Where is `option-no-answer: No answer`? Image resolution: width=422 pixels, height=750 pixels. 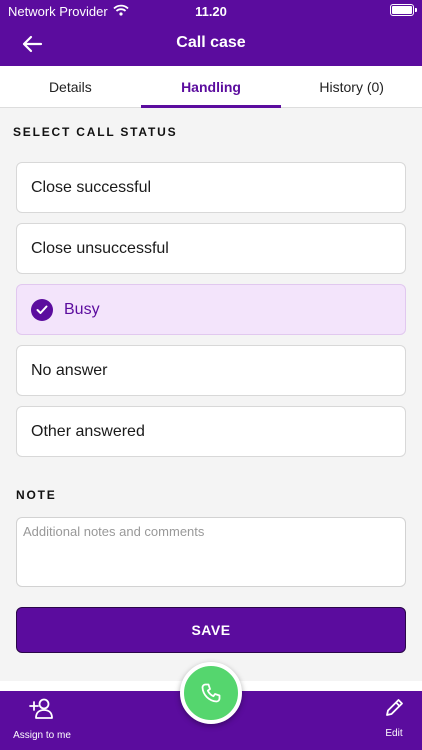 option-no-answer: No answer is located at coordinates (211, 370).